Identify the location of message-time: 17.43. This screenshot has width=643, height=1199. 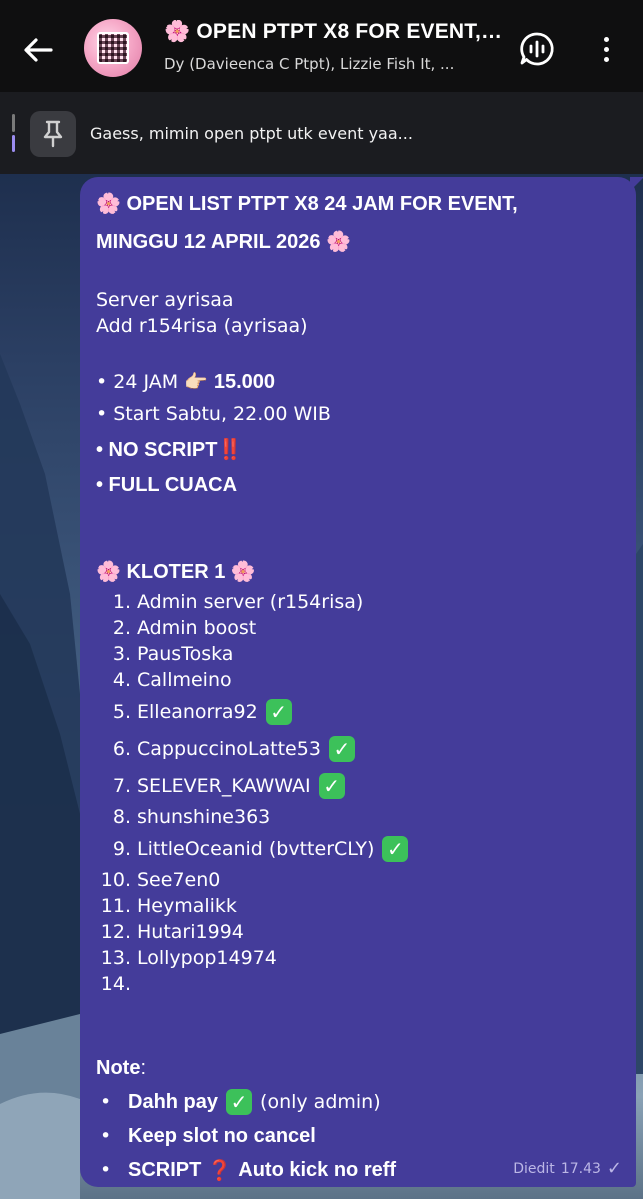
(580, 1168).